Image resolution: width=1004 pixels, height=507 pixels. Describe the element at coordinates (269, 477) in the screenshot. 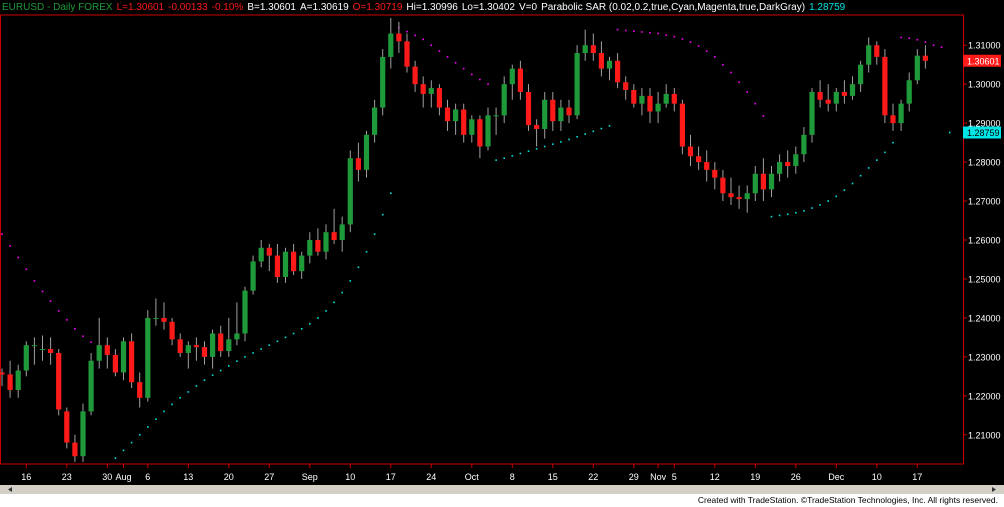

I see `x-tick-label: 27` at that location.